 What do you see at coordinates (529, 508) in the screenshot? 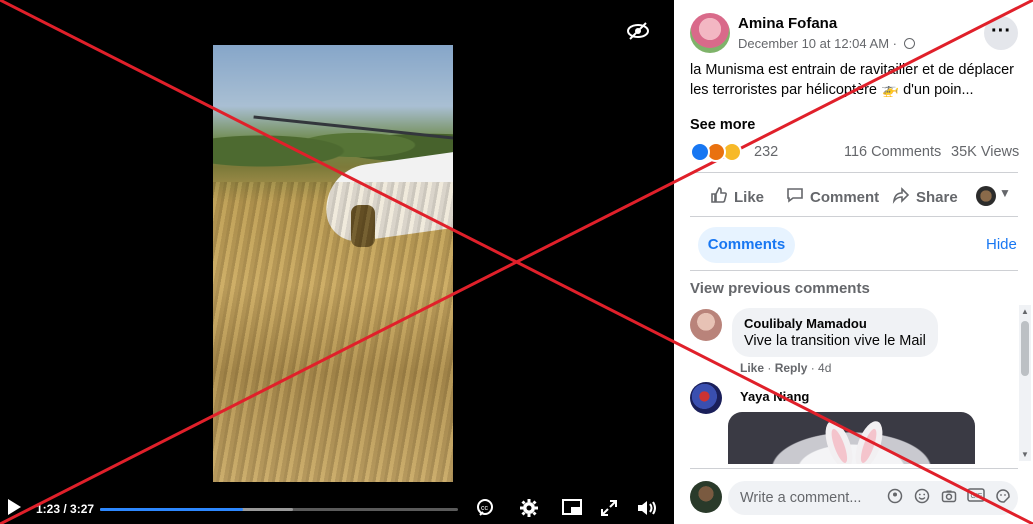
I see `settings-icon` at bounding box center [529, 508].